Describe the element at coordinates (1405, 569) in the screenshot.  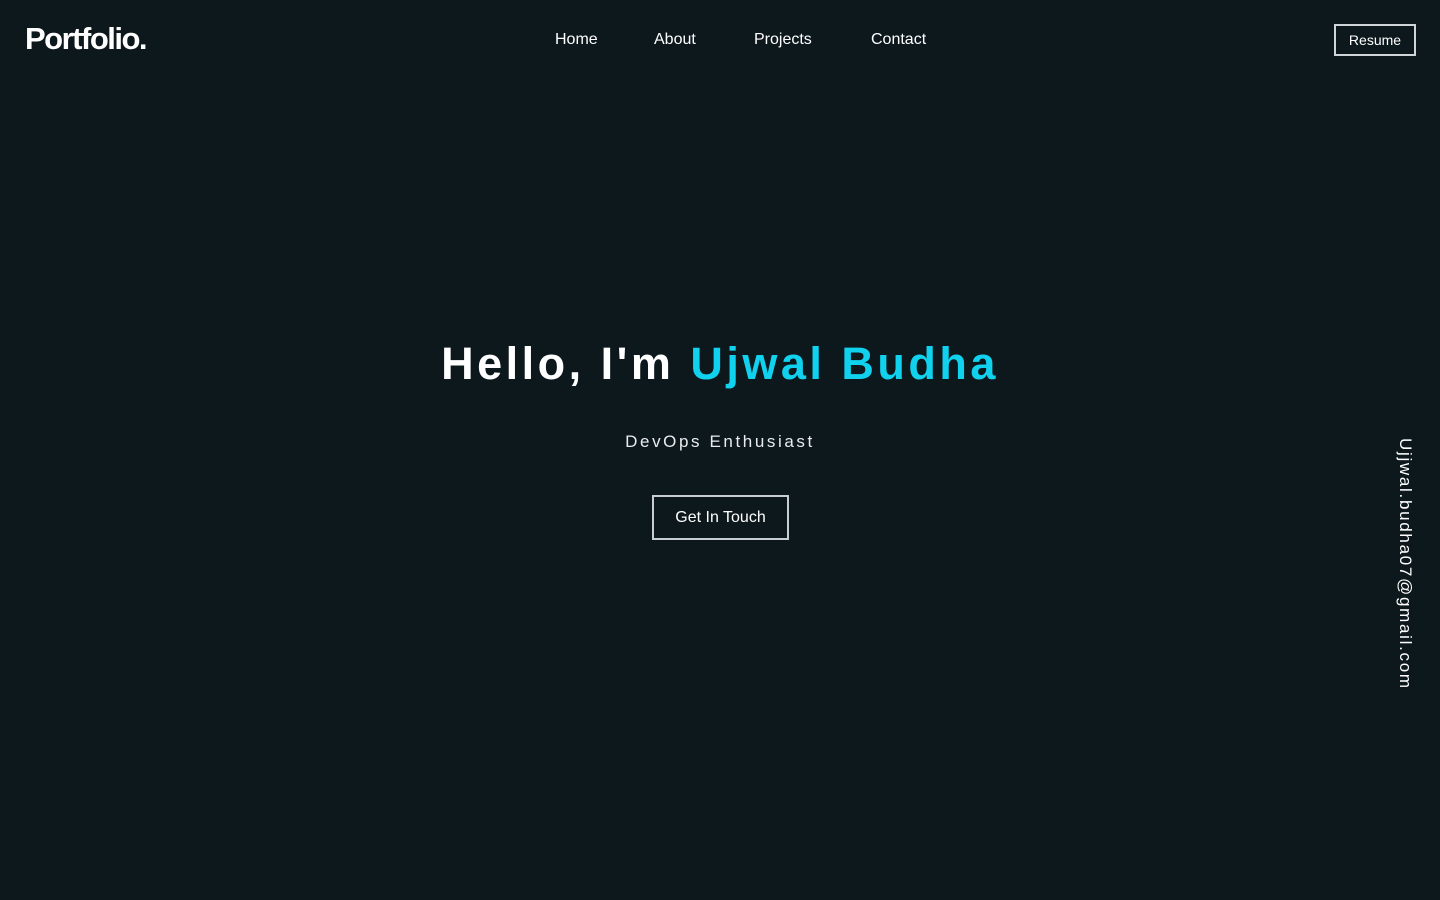
I see `side-email-link: Ujjwal.budha07@gmail.com` at that location.